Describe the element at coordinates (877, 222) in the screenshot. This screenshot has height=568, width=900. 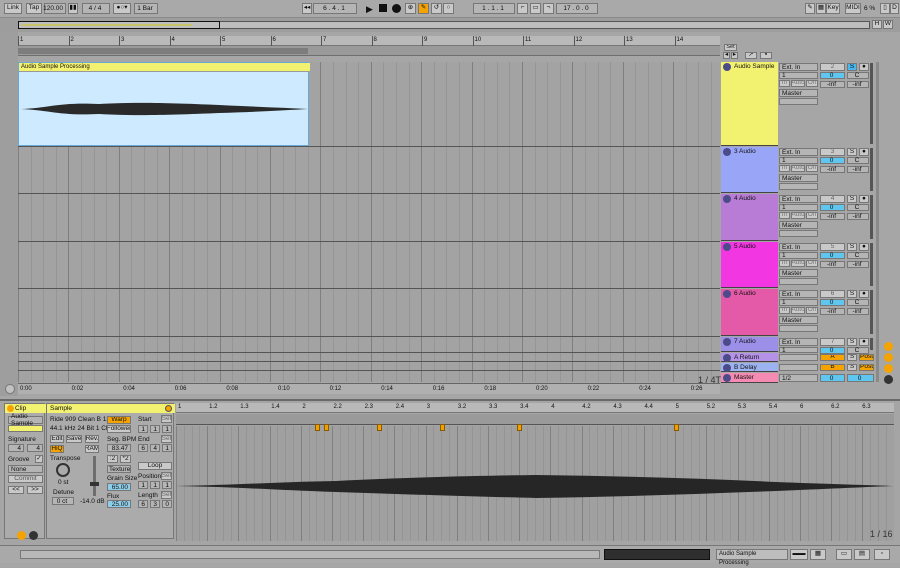
I see `arrangement-scrollbar` at that location.